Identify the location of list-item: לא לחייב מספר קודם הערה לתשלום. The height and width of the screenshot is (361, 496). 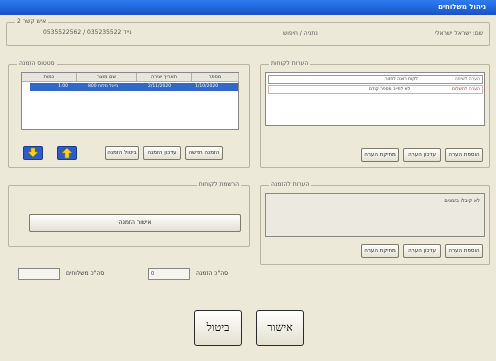
(375, 89).